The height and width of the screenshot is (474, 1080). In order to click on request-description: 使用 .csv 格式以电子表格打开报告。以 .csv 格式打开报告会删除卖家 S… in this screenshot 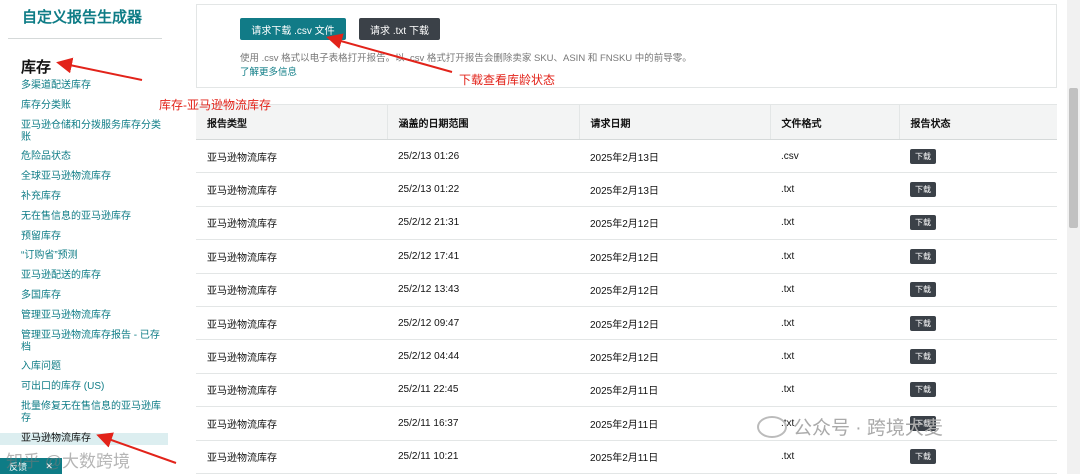, I will do `click(466, 58)`.